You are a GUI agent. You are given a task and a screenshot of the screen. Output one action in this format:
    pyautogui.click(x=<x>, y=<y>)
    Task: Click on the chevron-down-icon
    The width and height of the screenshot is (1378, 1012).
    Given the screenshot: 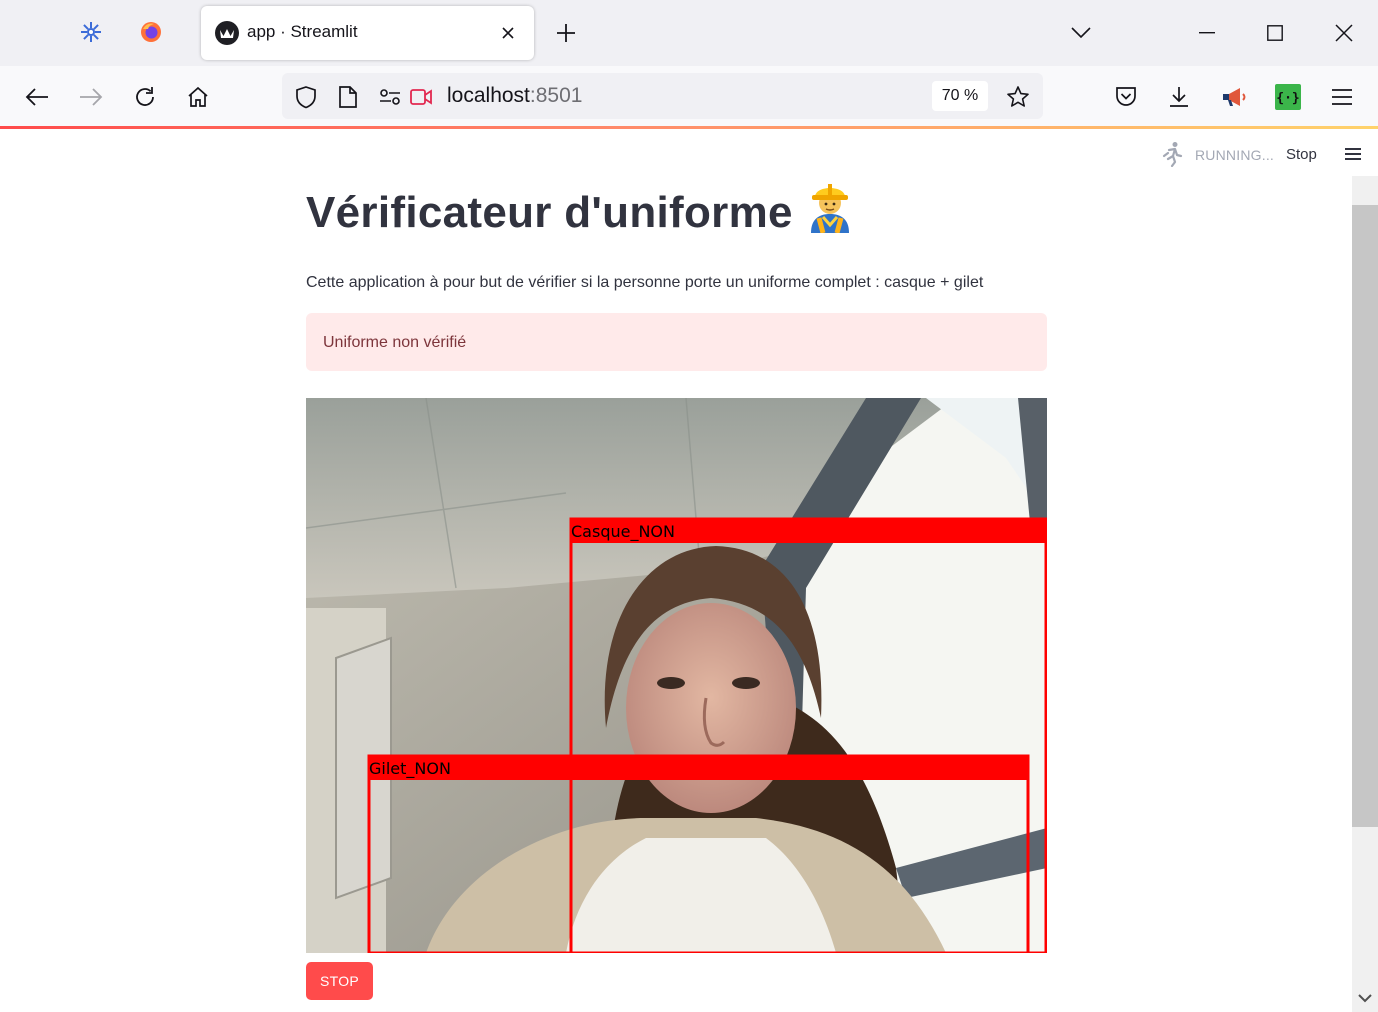 What is the action you would take?
    pyautogui.click(x=1081, y=33)
    